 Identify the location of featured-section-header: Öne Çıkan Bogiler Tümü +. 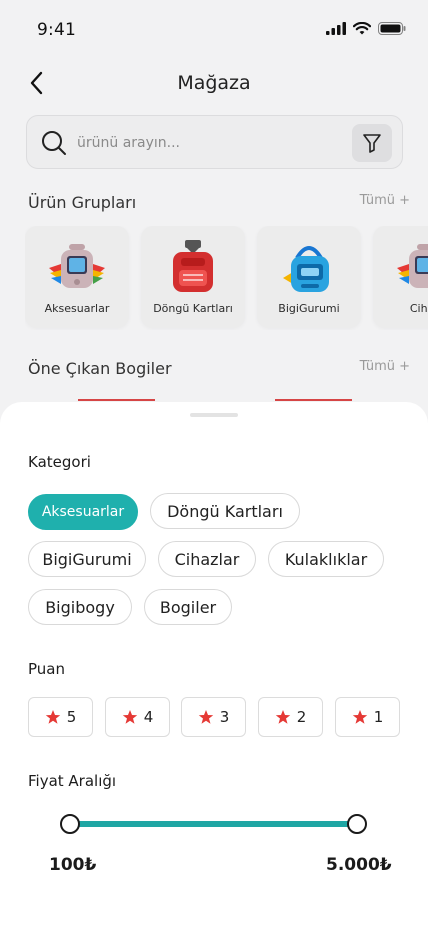
(219, 369).